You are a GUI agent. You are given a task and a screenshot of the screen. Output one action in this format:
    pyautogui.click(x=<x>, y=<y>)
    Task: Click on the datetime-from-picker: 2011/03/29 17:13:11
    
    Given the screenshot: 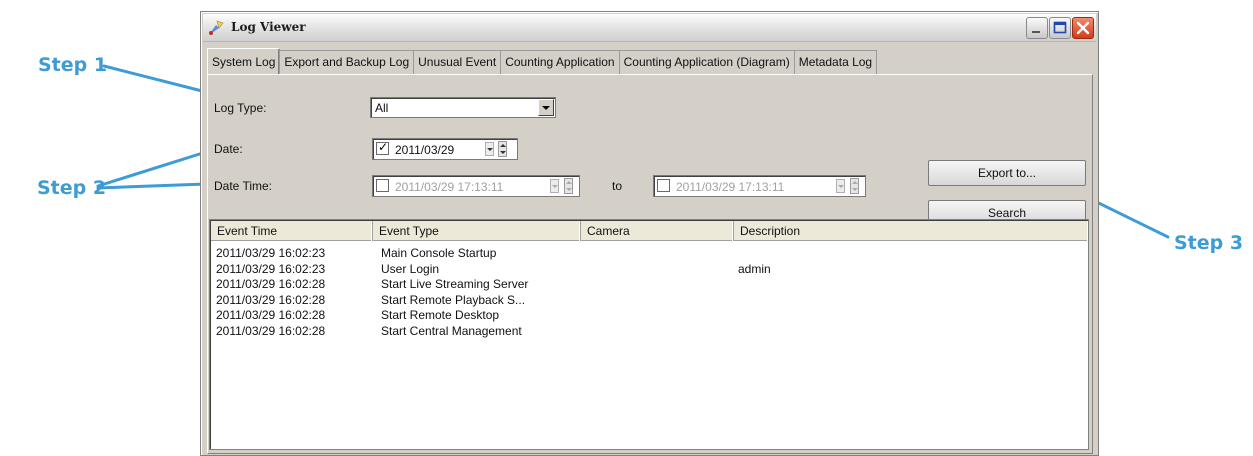 What is the action you would take?
    pyautogui.click(x=476, y=186)
    